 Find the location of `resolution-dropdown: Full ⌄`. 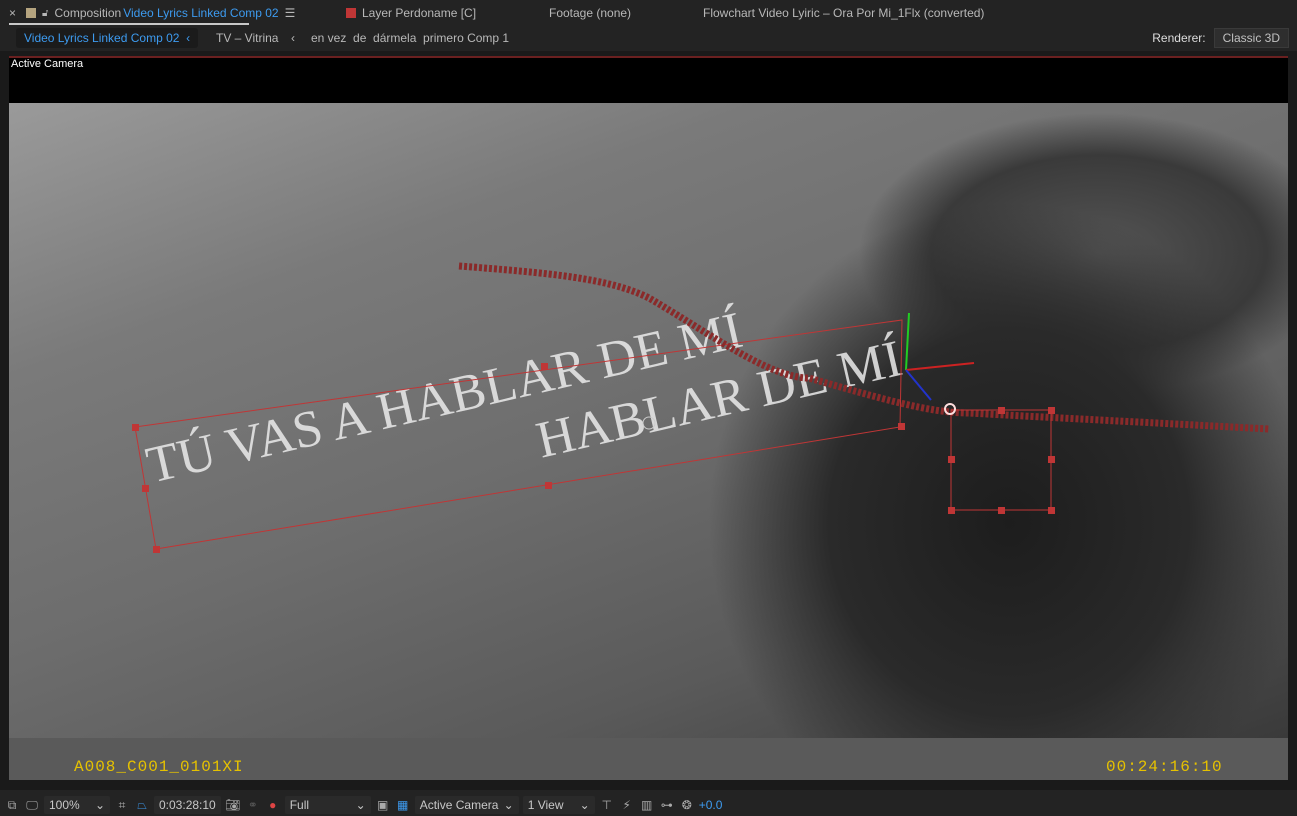

resolution-dropdown: Full ⌄ is located at coordinates (327, 805).